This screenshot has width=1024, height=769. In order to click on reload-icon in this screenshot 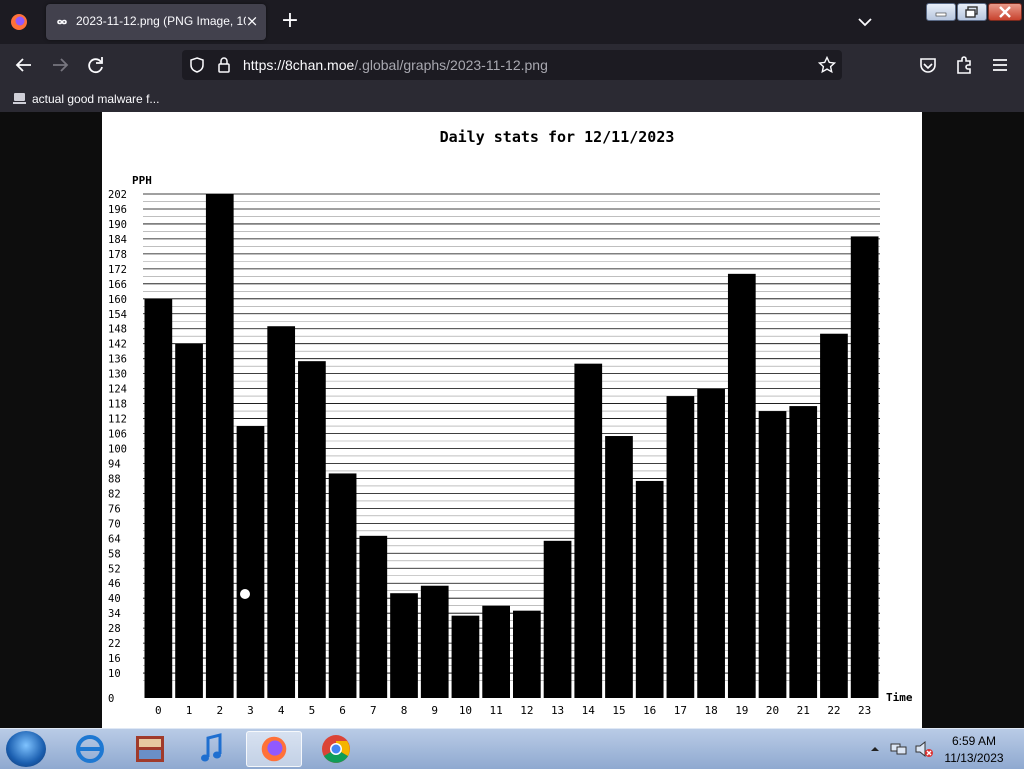, I will do `click(96, 65)`.